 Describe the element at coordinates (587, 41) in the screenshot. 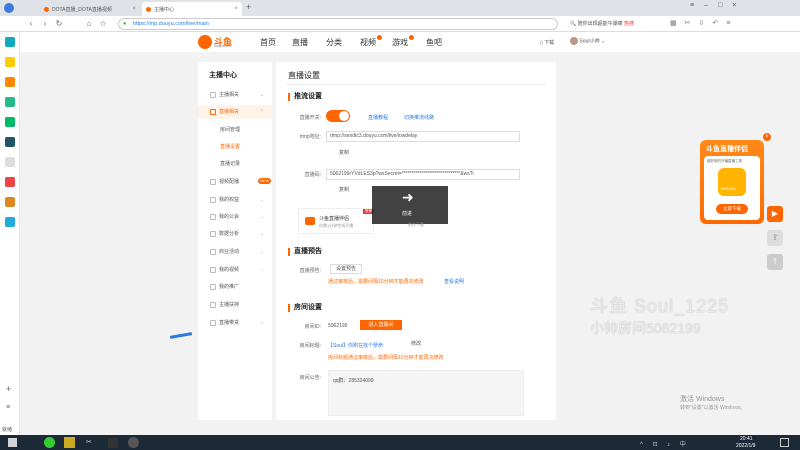

I see `user-menu: SouI小帅 ⌄` at that location.